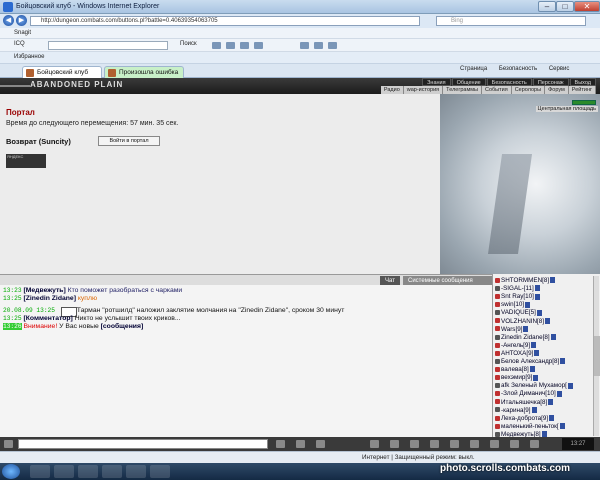 This screenshot has width=600, height=480. What do you see at coordinates (374, 444) in the screenshot?
I see `filter-icon` at bounding box center [374, 444].